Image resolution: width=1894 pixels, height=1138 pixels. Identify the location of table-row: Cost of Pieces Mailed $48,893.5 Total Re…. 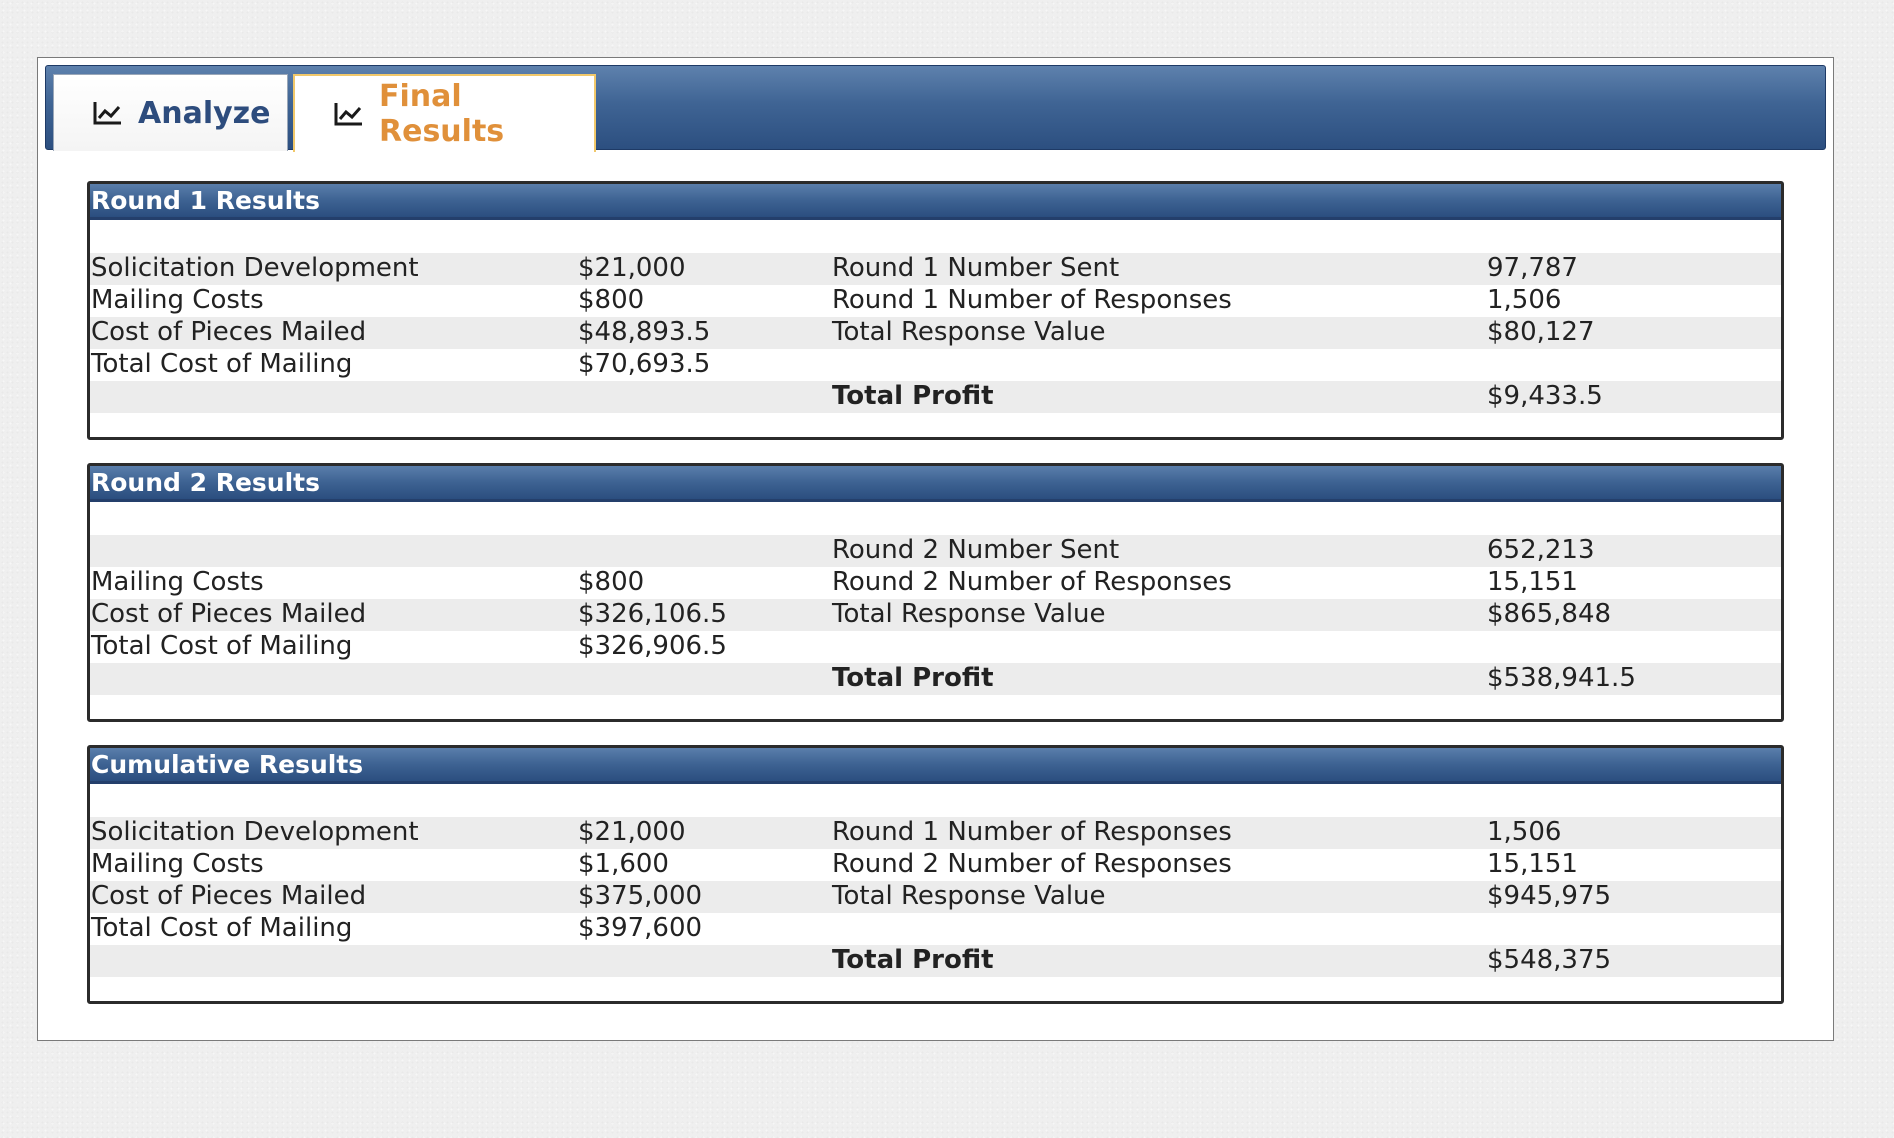
(935, 333).